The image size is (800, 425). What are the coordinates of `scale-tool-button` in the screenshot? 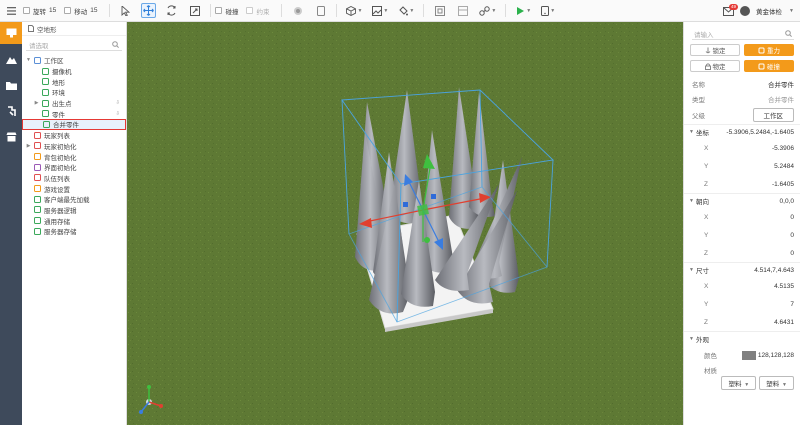 It's located at (194, 10).